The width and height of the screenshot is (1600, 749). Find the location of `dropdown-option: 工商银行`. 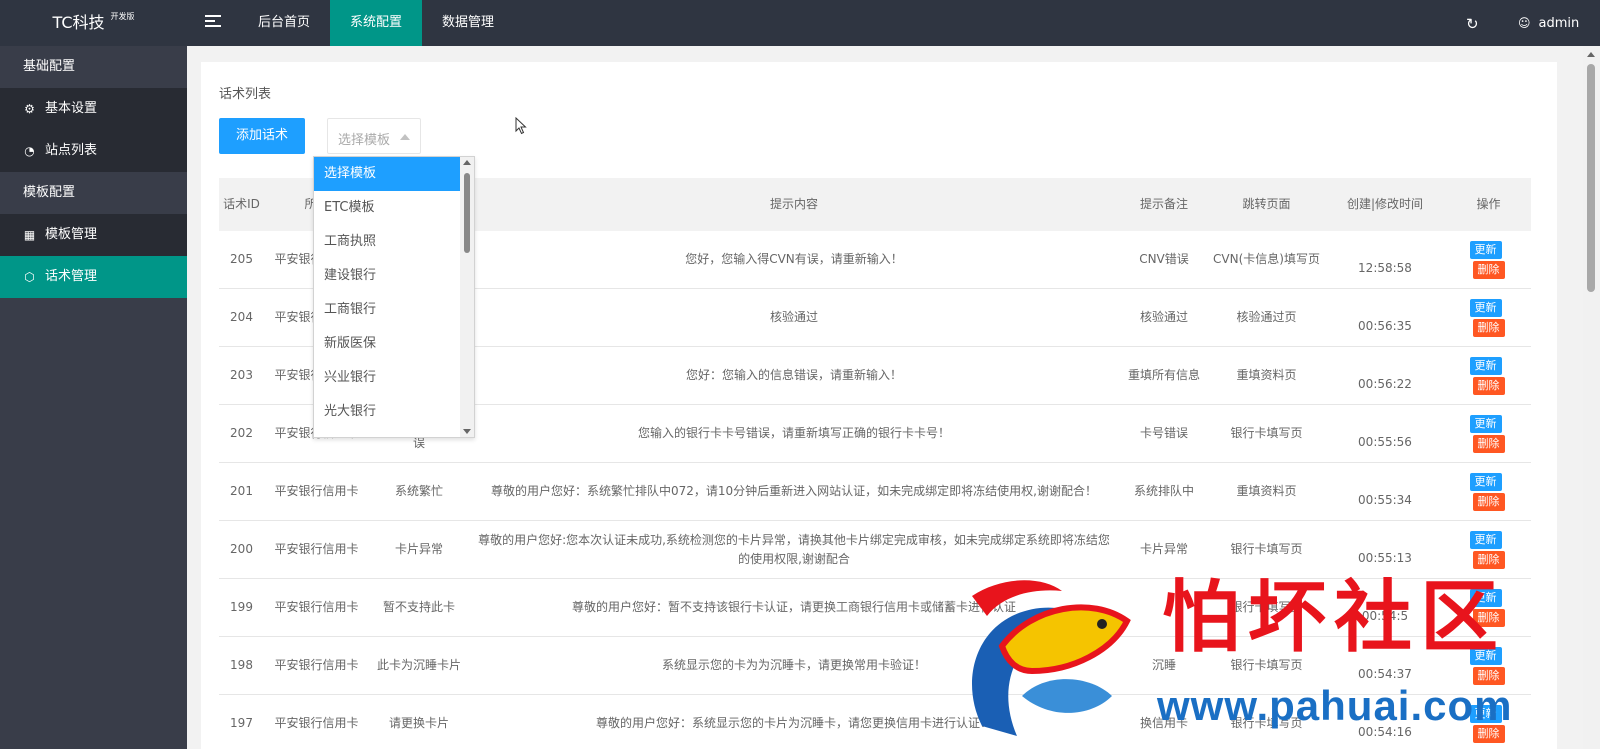

dropdown-option: 工商银行 is located at coordinates (387, 310).